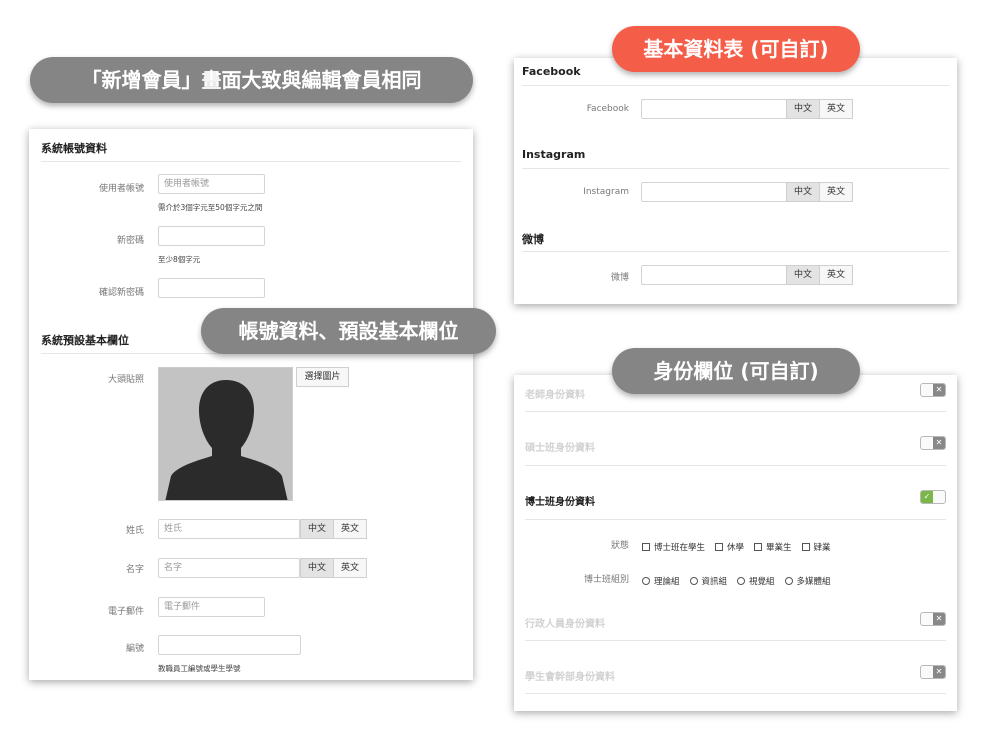 The image size is (985, 736). What do you see at coordinates (551, 71) in the screenshot?
I see `facebook-section-title: Facebook` at bounding box center [551, 71].